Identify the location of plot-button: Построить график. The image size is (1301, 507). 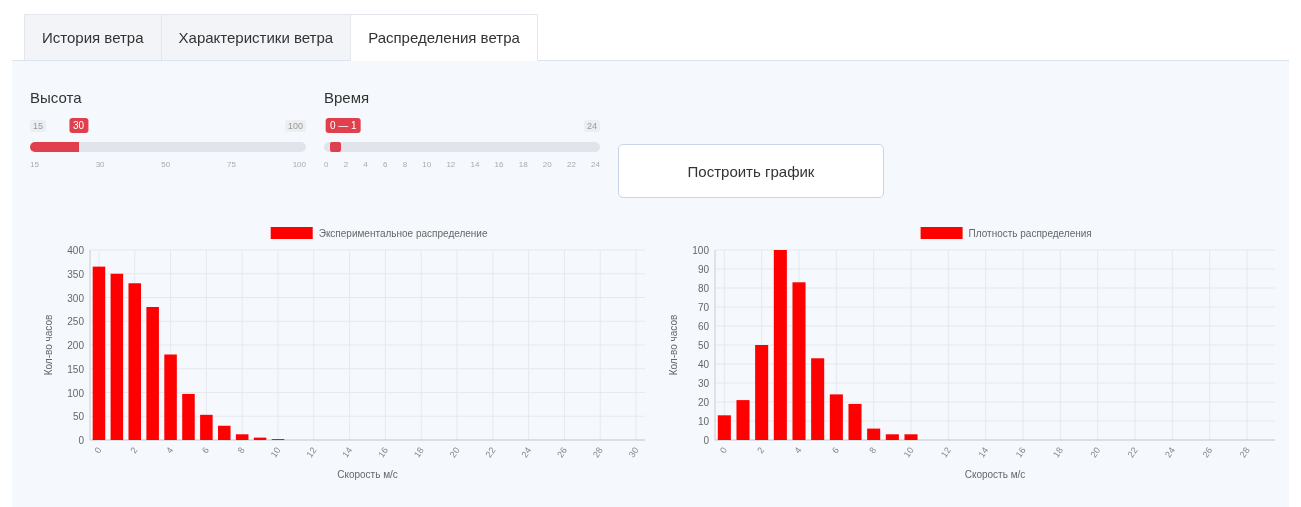
(751, 171).